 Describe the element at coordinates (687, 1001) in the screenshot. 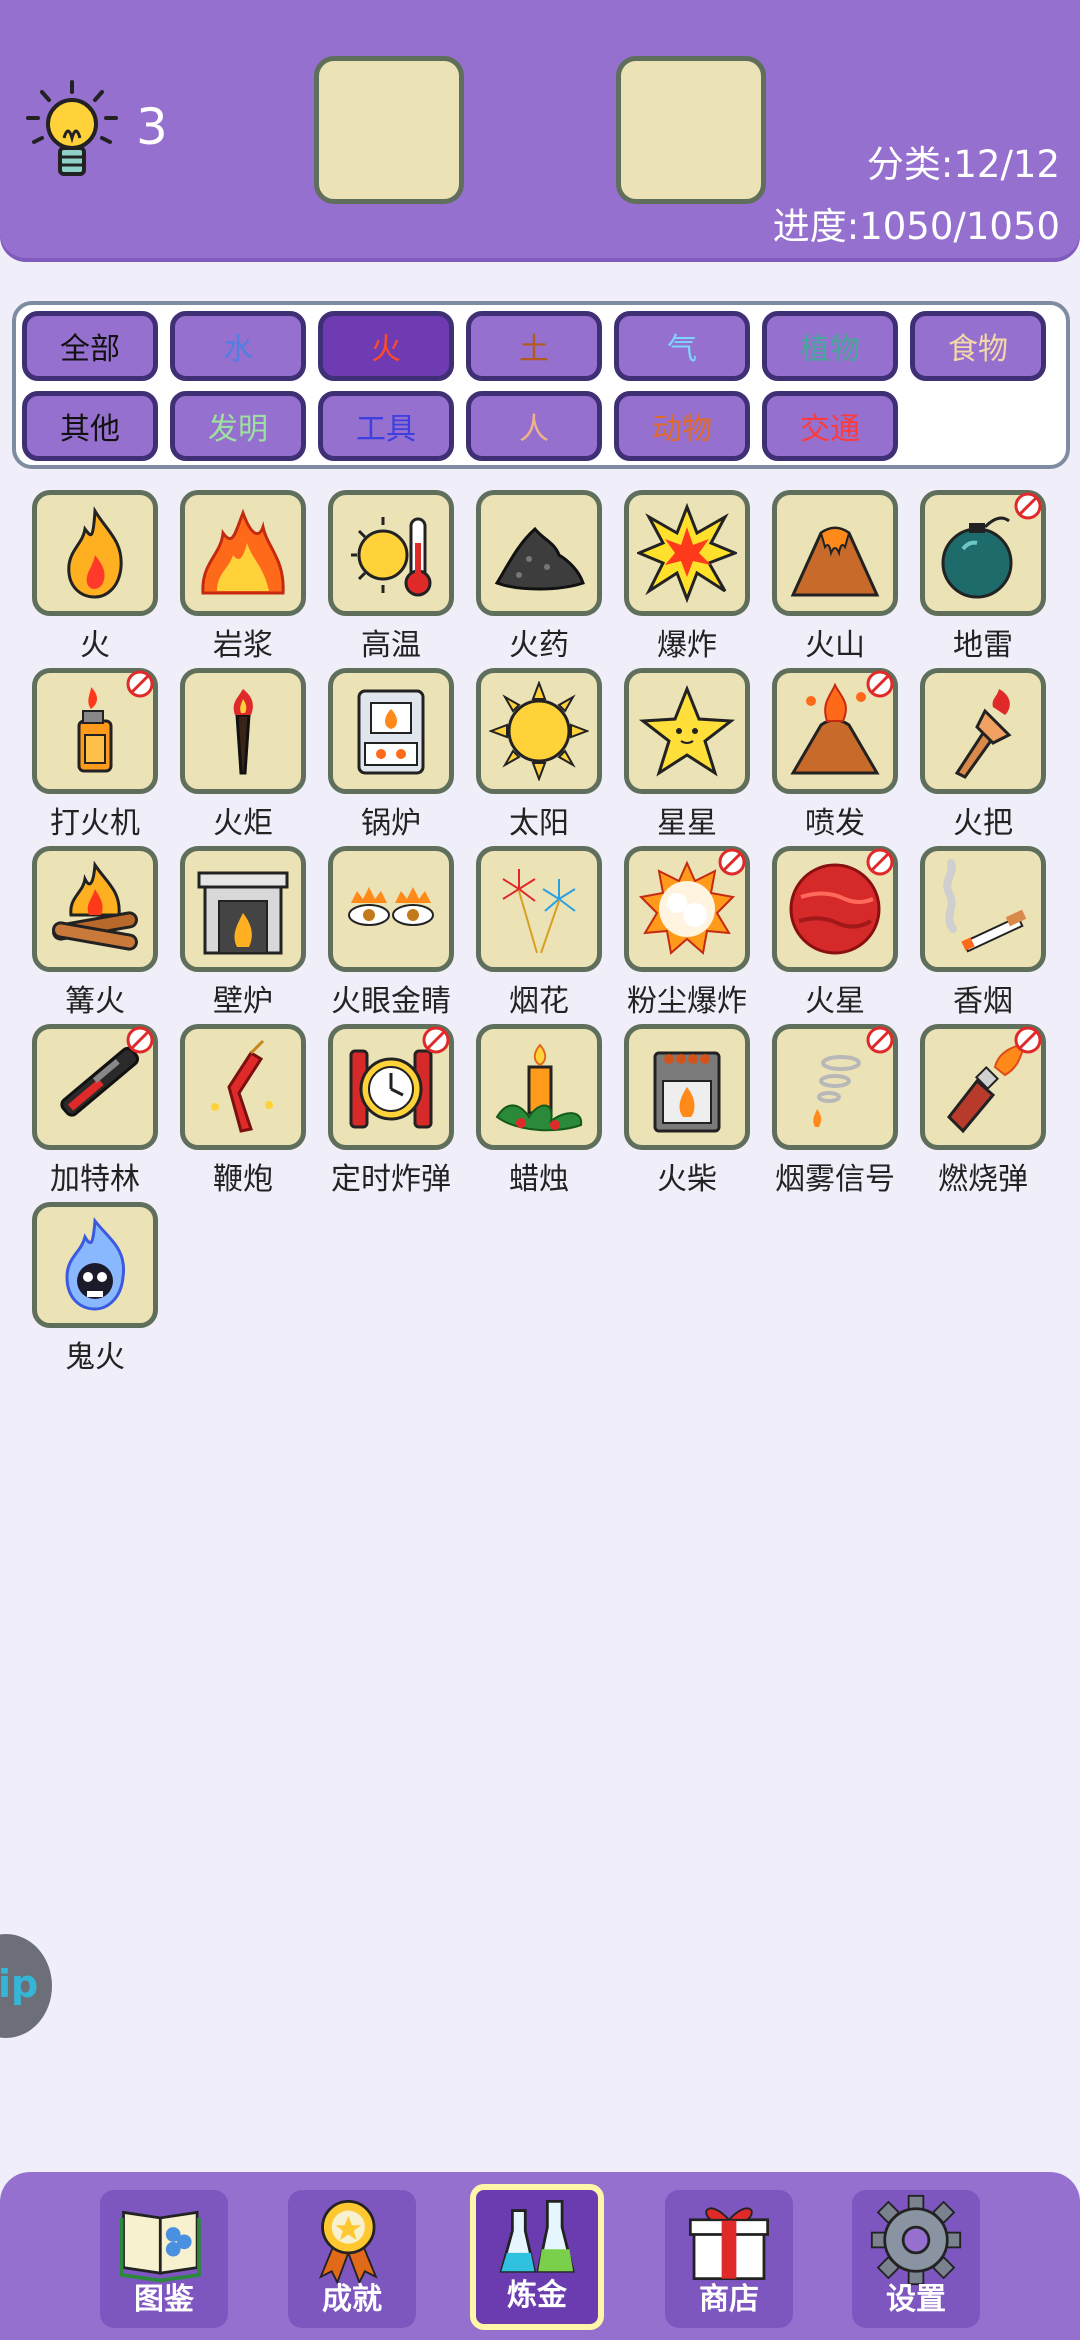

I see `element-label: 粉尘爆炸` at that location.